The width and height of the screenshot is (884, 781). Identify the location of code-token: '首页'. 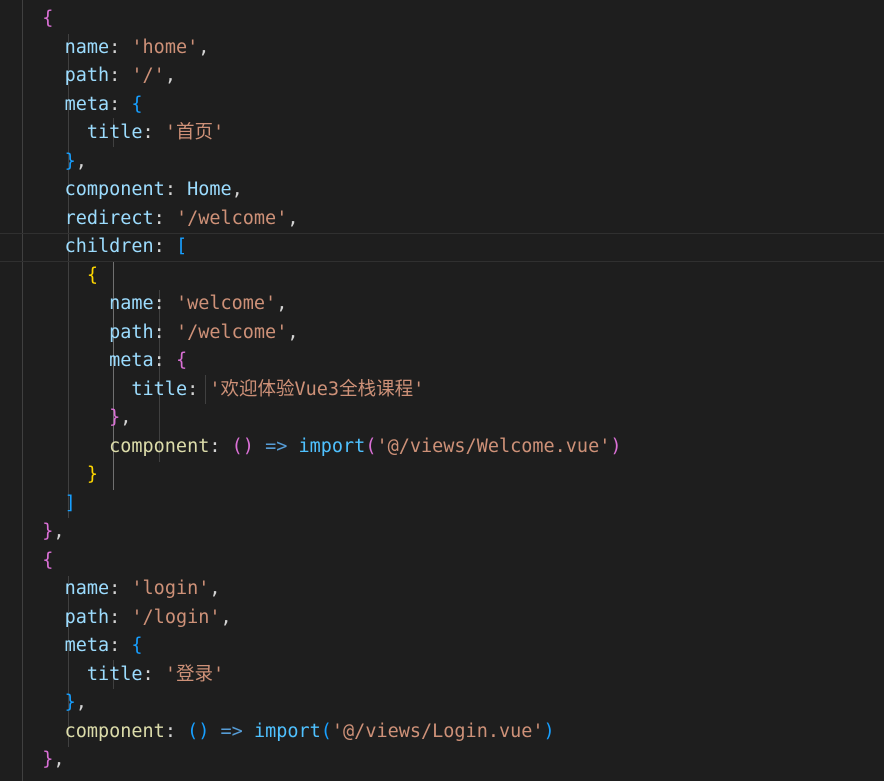
(194, 132).